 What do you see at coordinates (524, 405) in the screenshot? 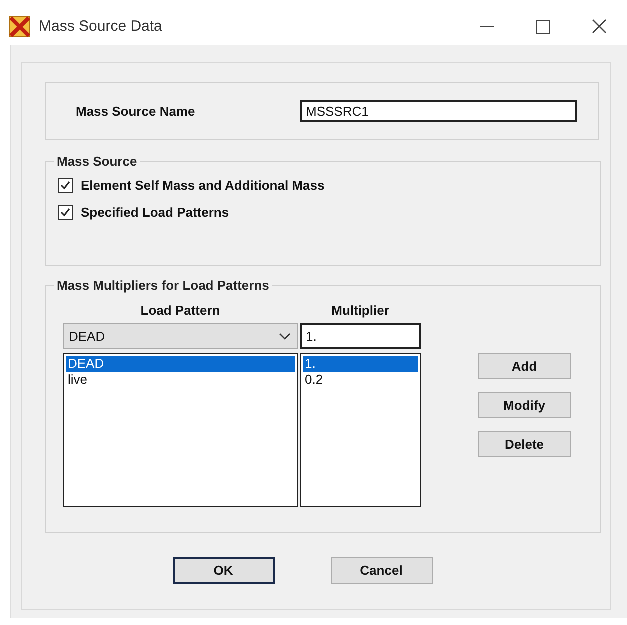
I see `action-button: Modify` at bounding box center [524, 405].